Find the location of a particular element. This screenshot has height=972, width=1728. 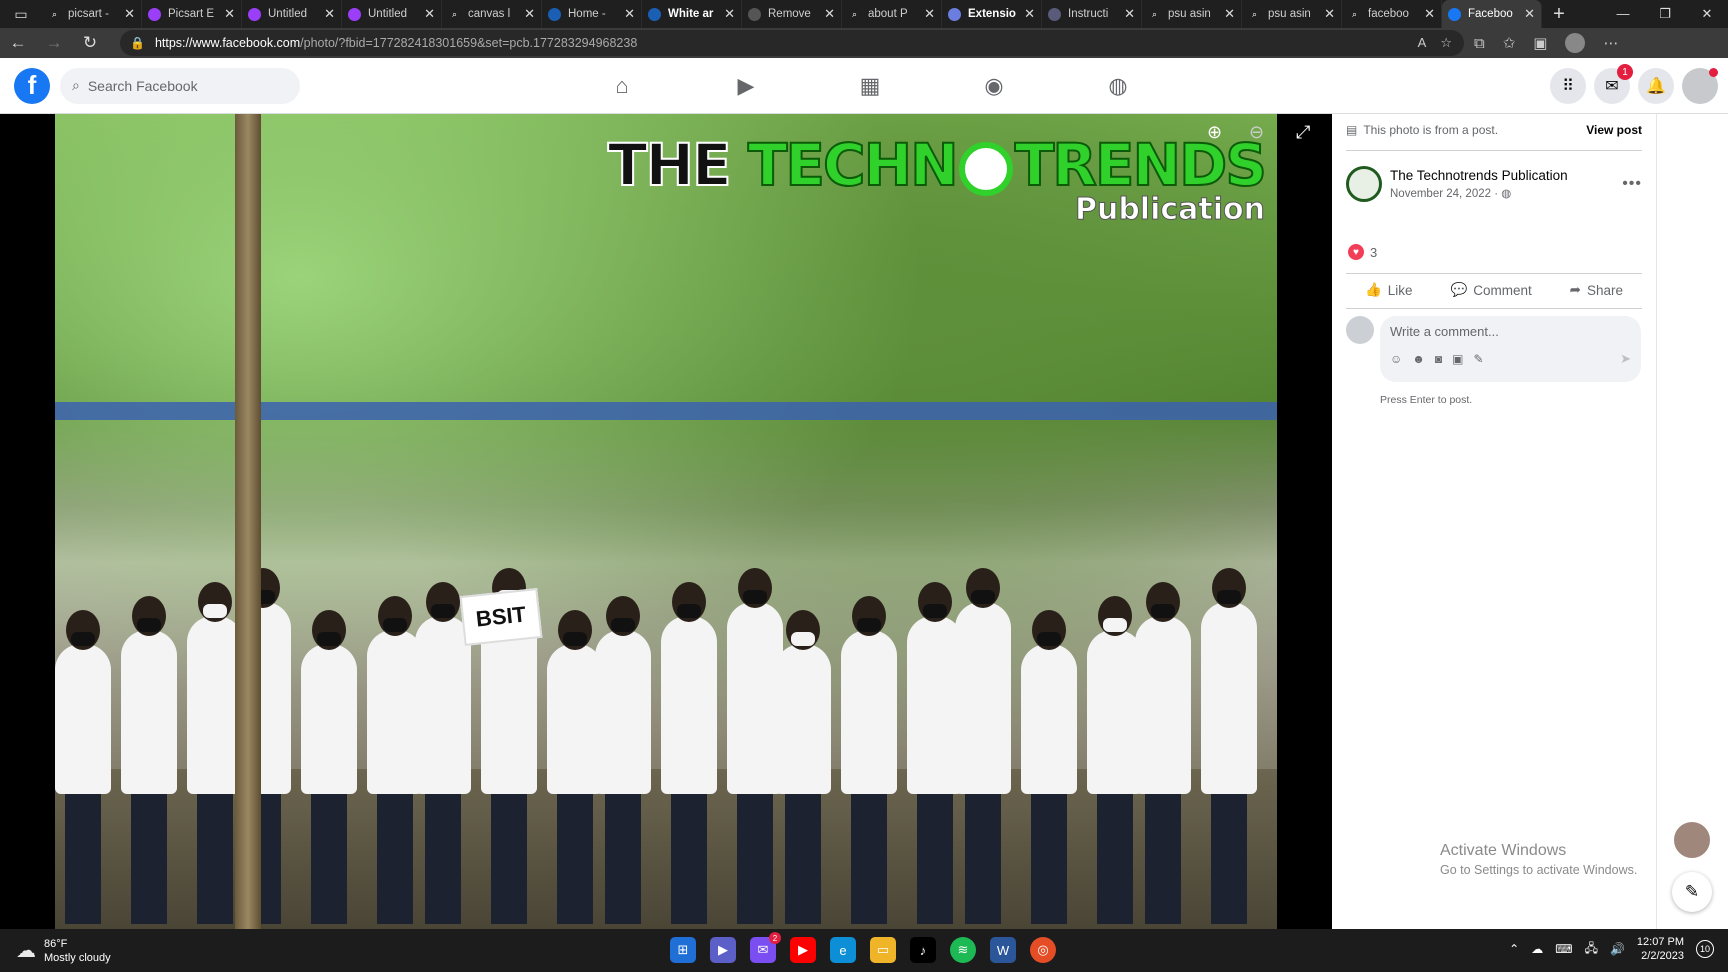

menu-grid-icon: ⠿ is located at coordinates (1568, 86).